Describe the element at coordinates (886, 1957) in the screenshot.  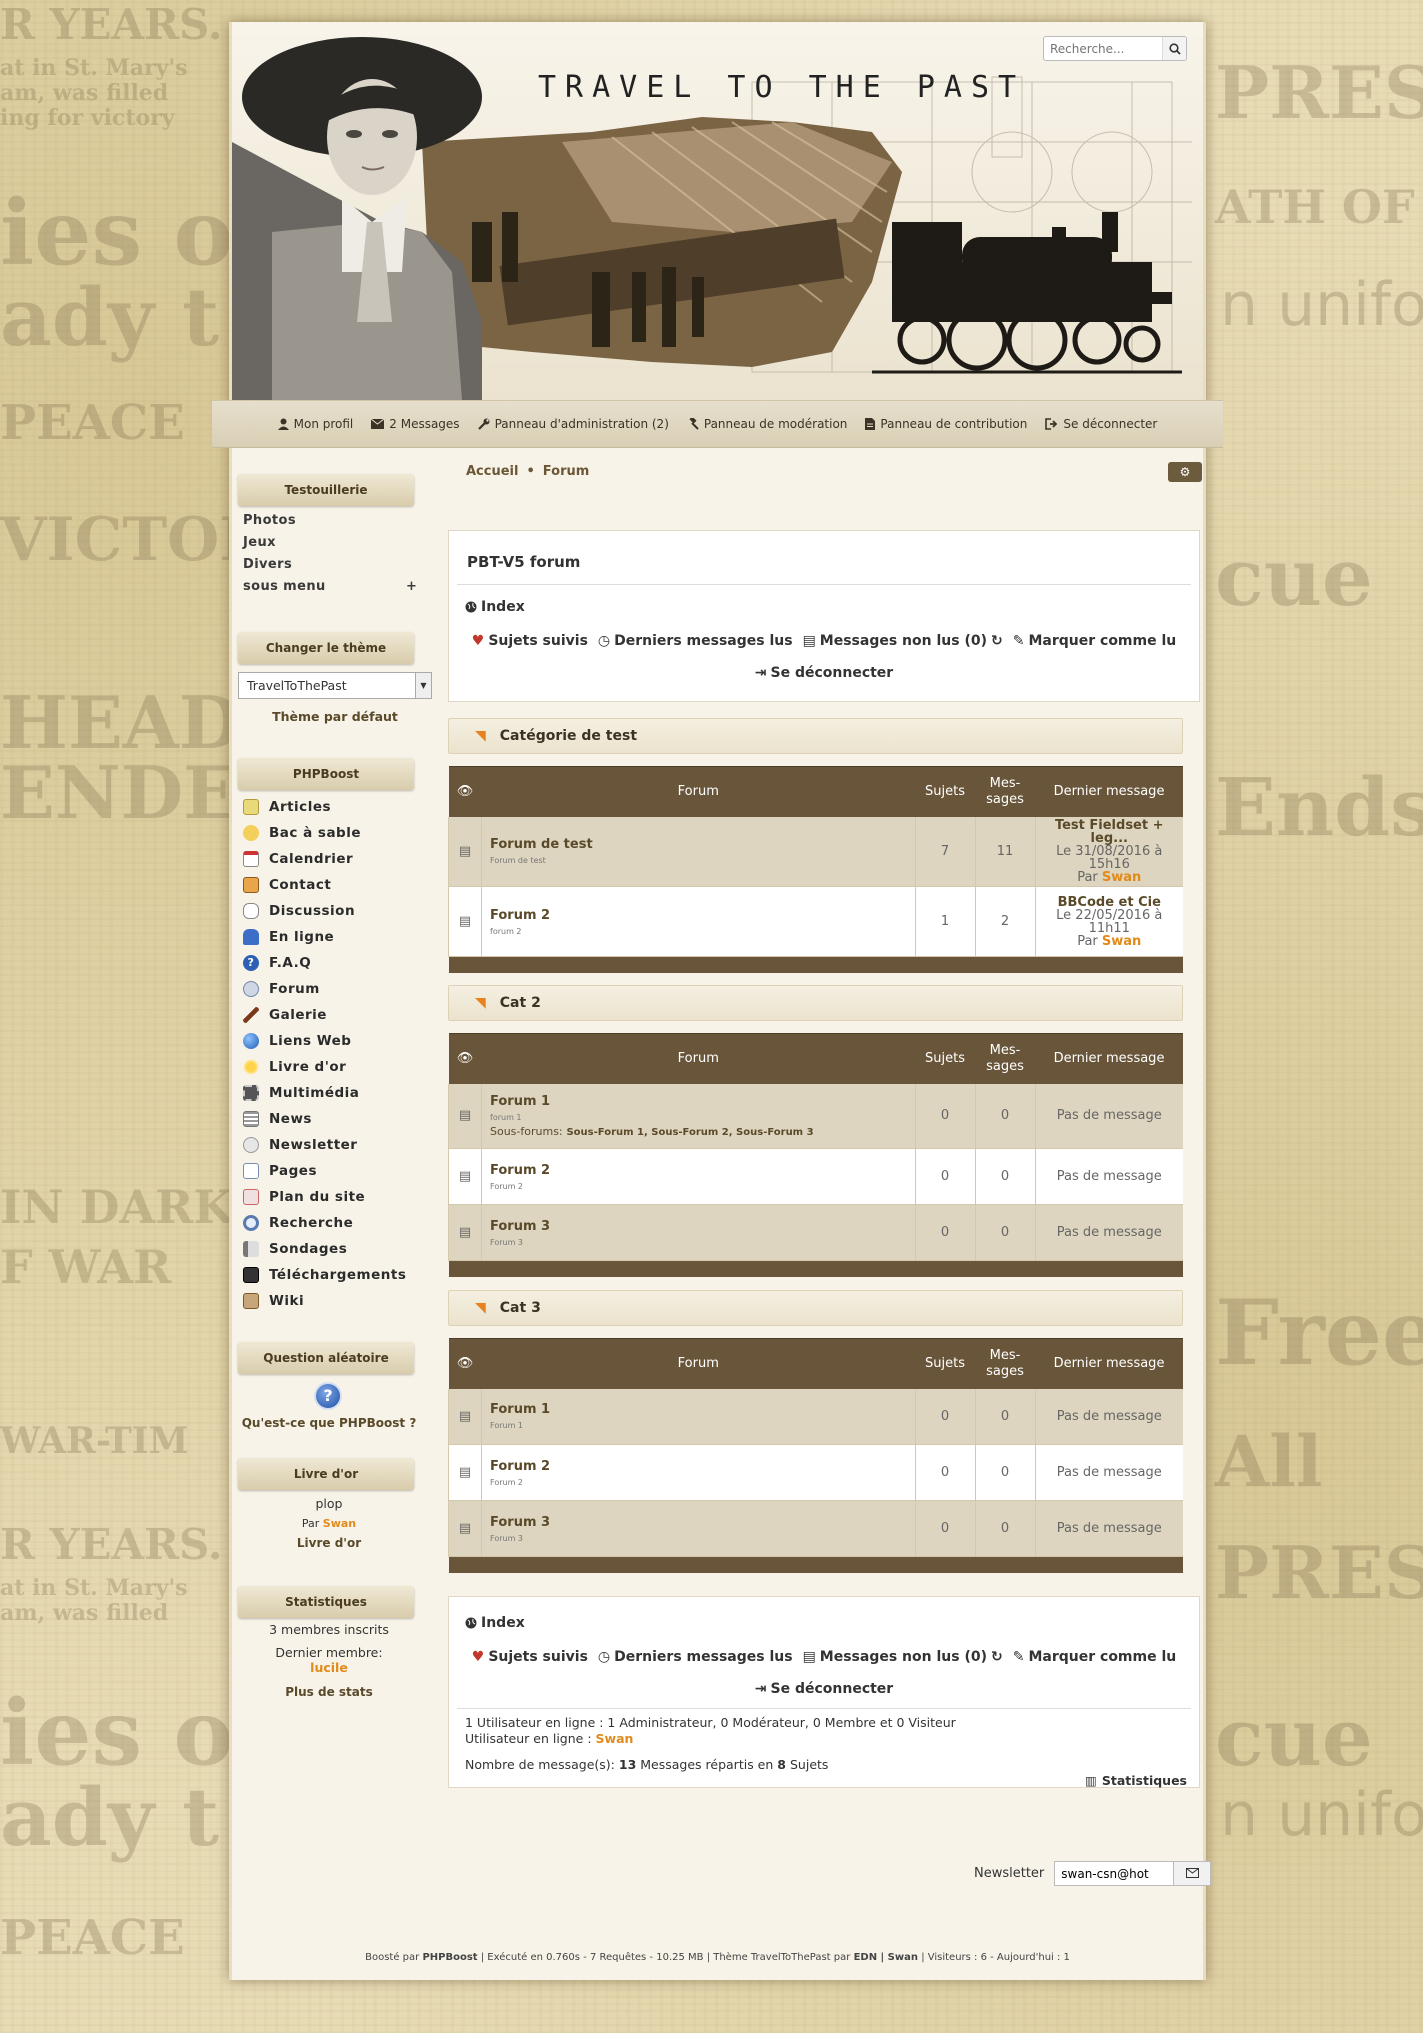
I see `footer-theme-authors: EDN | Swan` at that location.